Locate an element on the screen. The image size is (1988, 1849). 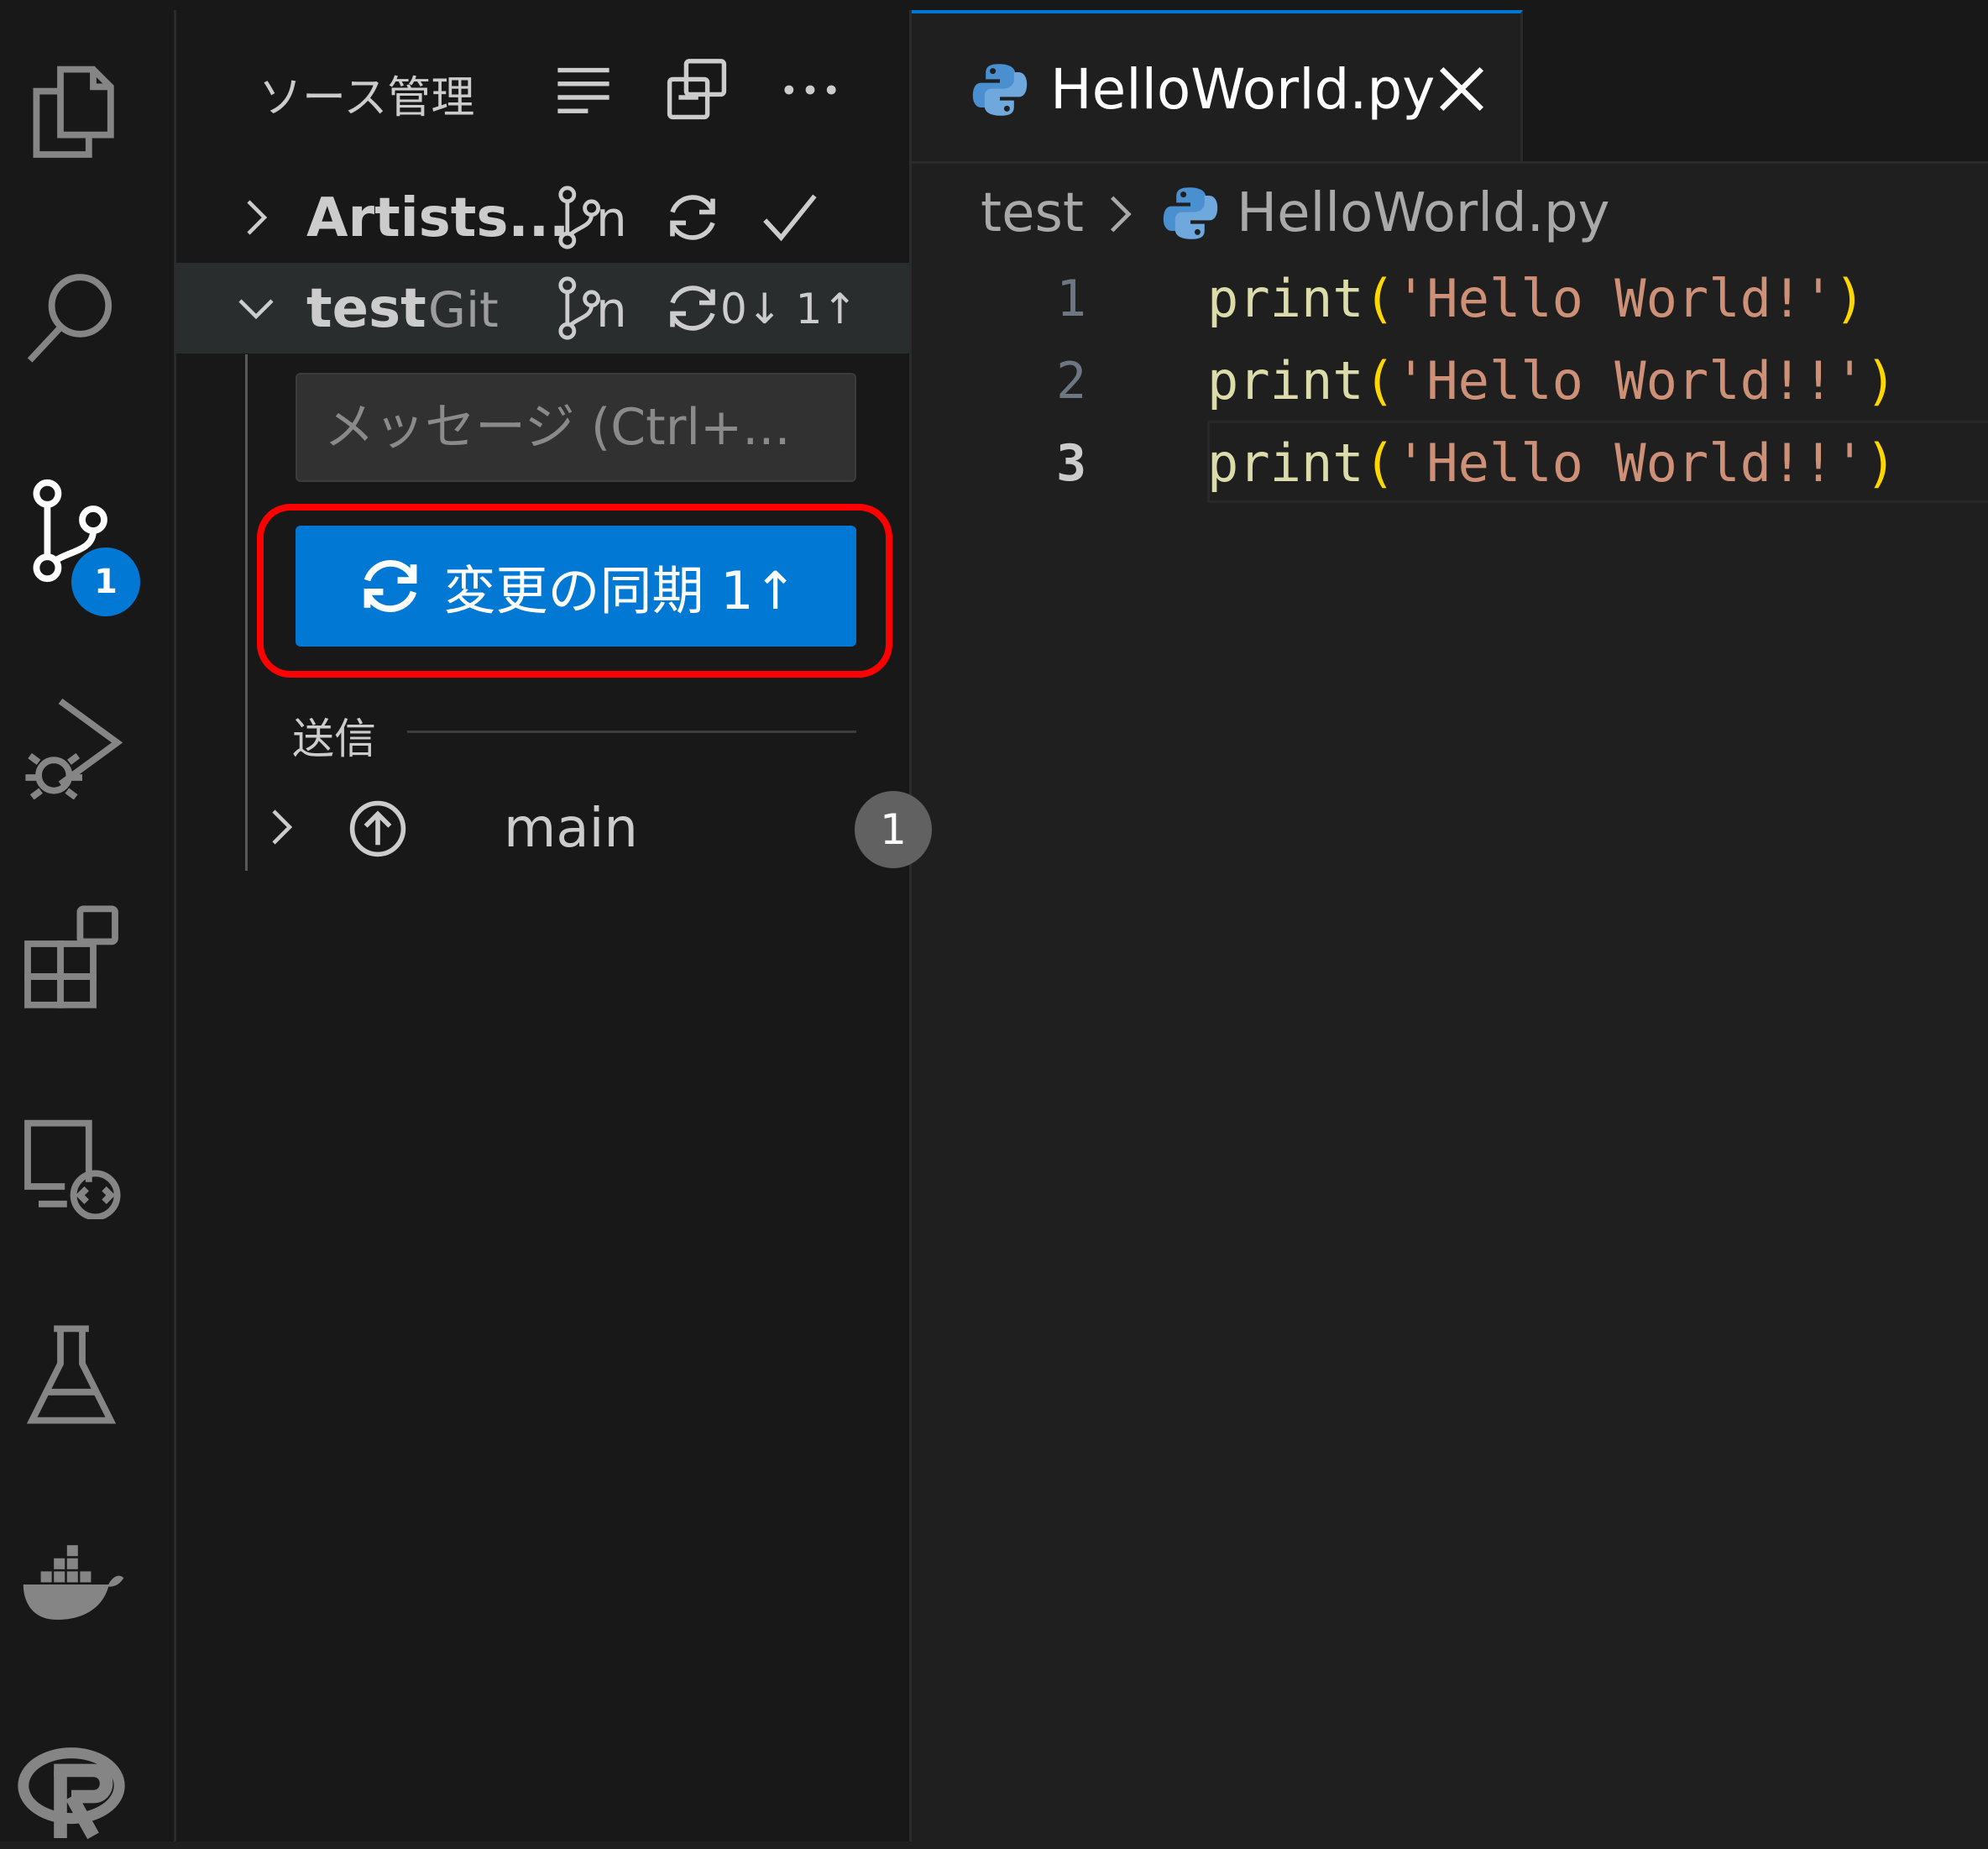
code-line: 2 print('Hello World!!') is located at coordinates (1450, 379).